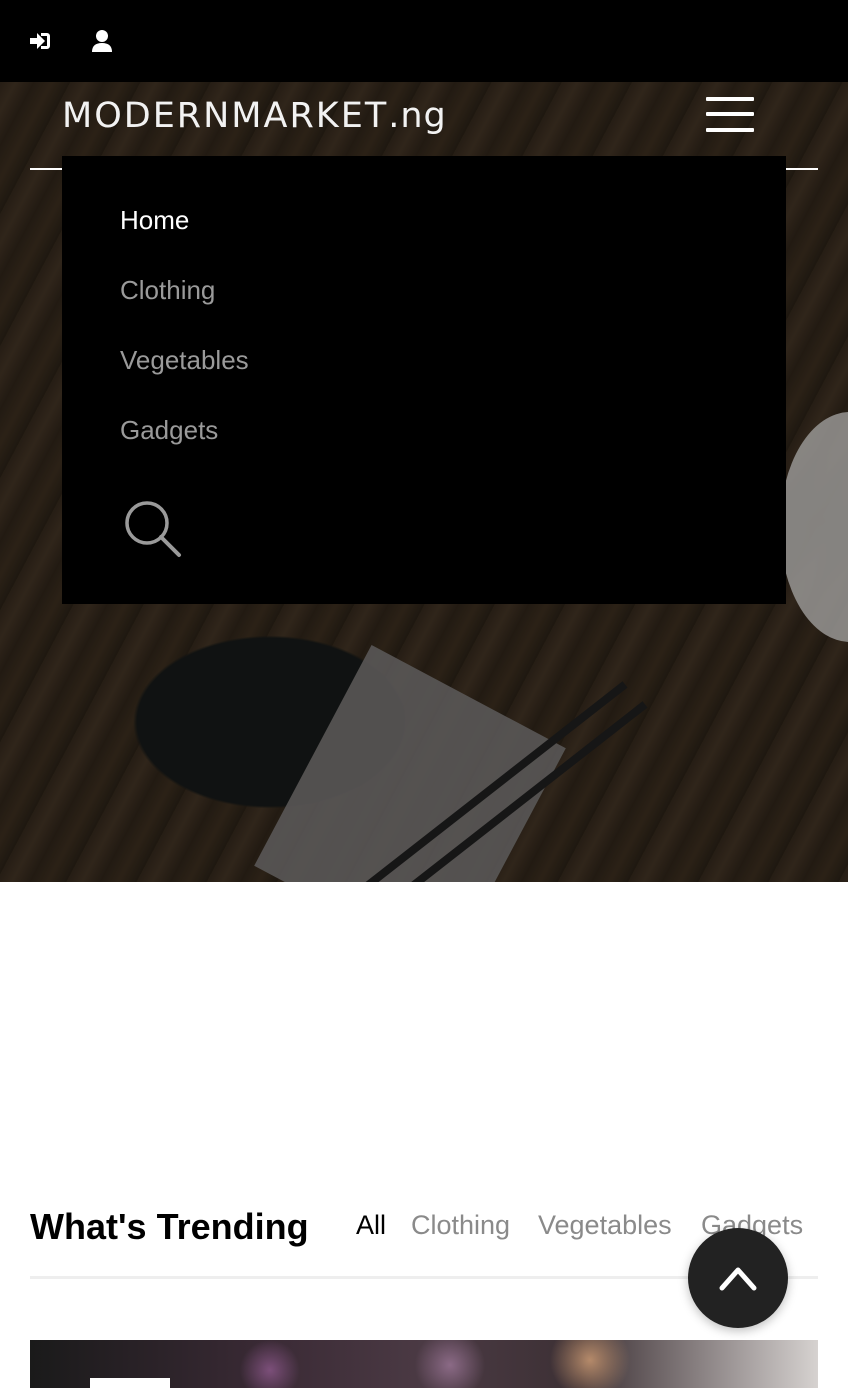 This screenshot has width=848, height=1388. I want to click on sign-in-icon, so click(40, 41).